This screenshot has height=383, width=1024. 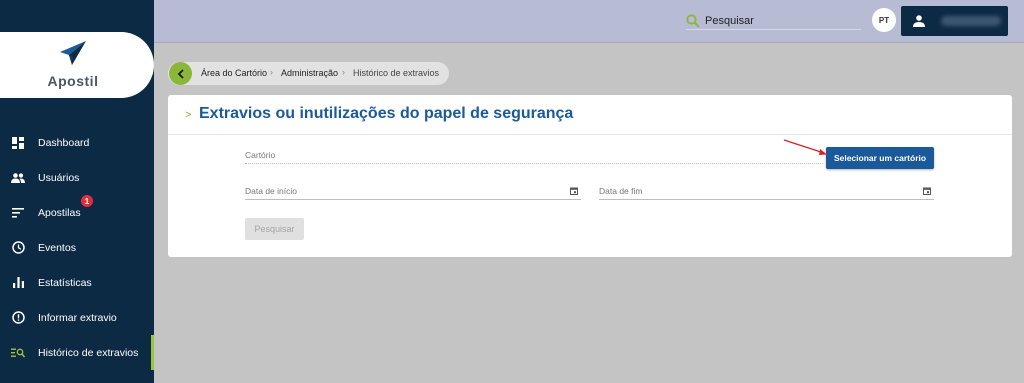 What do you see at coordinates (396, 73) in the screenshot?
I see `breadcrumb-item-current: Histórico de extravios` at bounding box center [396, 73].